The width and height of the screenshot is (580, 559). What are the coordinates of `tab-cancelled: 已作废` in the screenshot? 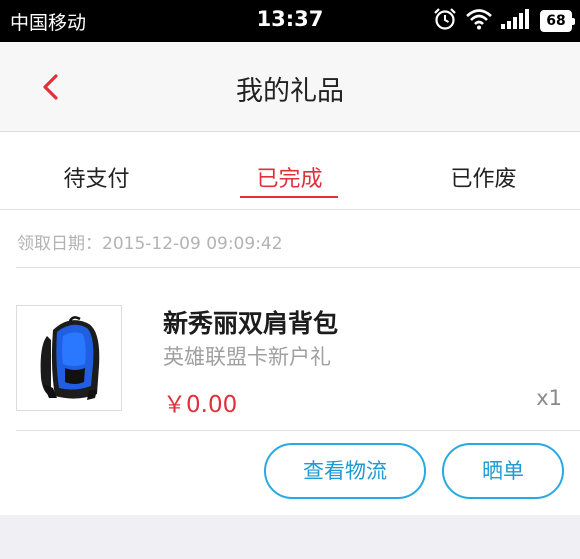 It's located at (483, 171).